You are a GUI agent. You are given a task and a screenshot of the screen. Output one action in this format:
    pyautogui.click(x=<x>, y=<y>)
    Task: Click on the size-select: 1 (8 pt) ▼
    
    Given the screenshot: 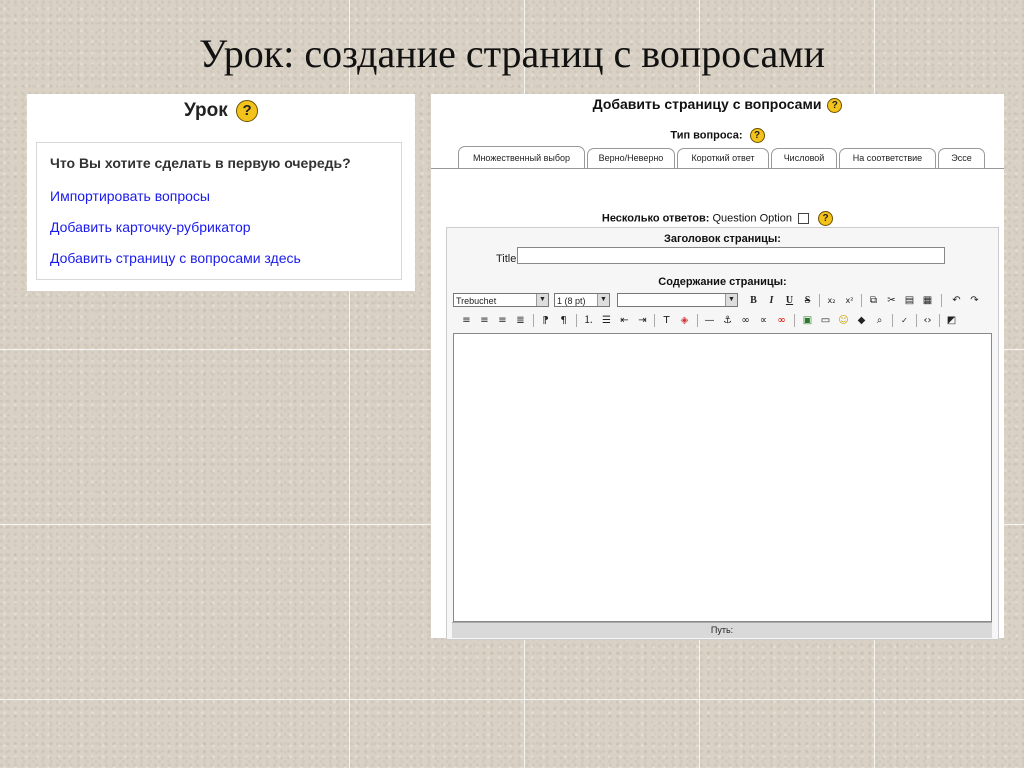 What is the action you would take?
    pyautogui.click(x=582, y=300)
    